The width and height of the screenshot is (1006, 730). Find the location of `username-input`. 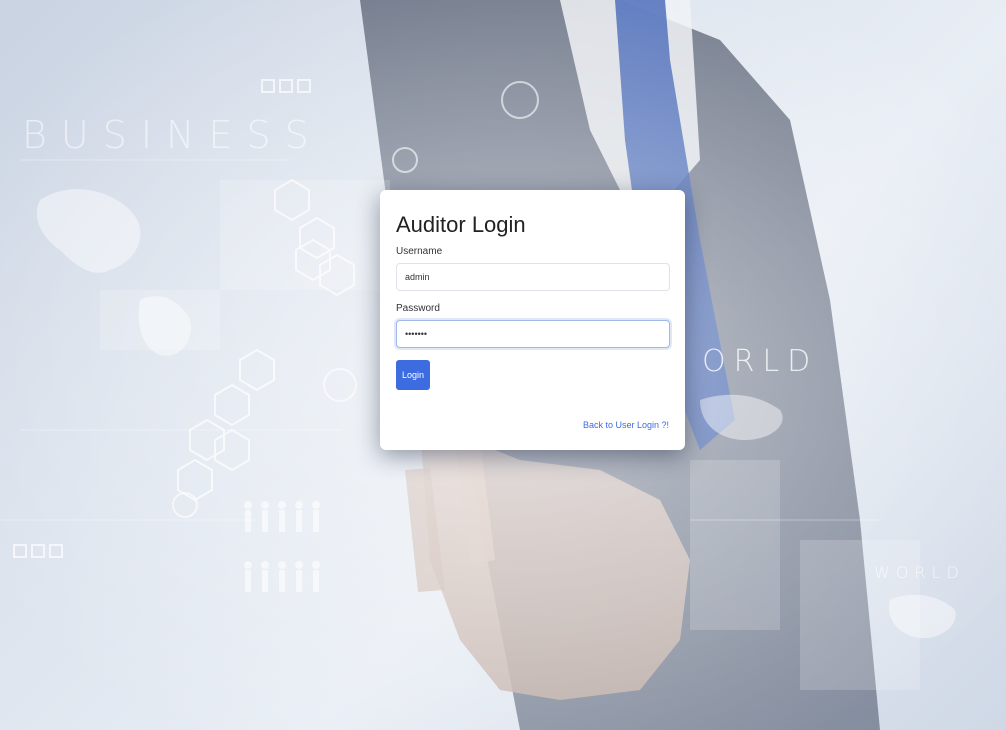

username-input is located at coordinates (533, 277).